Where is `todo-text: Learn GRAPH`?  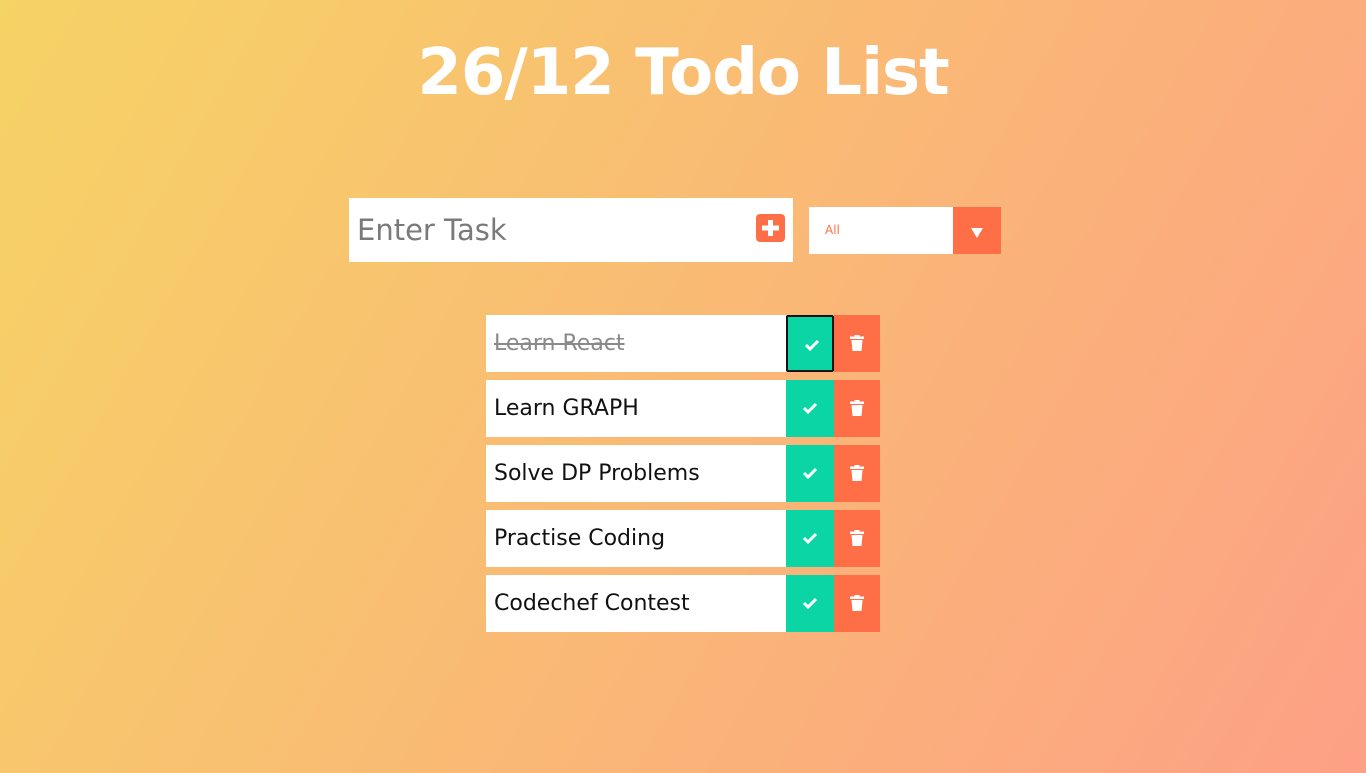 todo-text: Learn GRAPH is located at coordinates (566, 408).